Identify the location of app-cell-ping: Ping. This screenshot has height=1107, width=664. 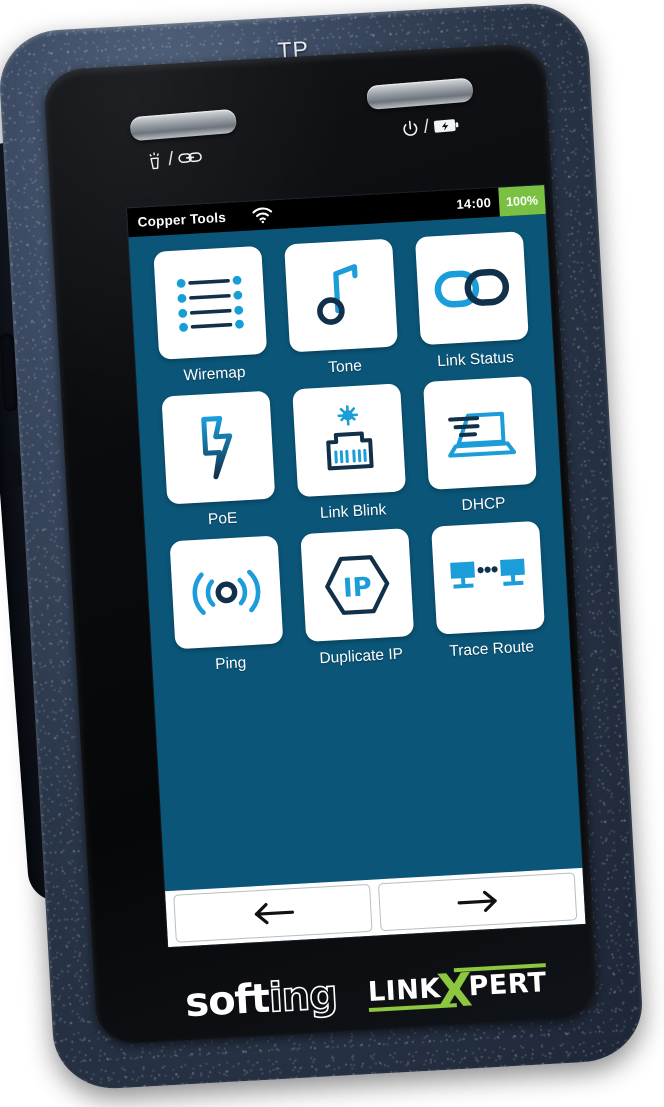
(228, 605).